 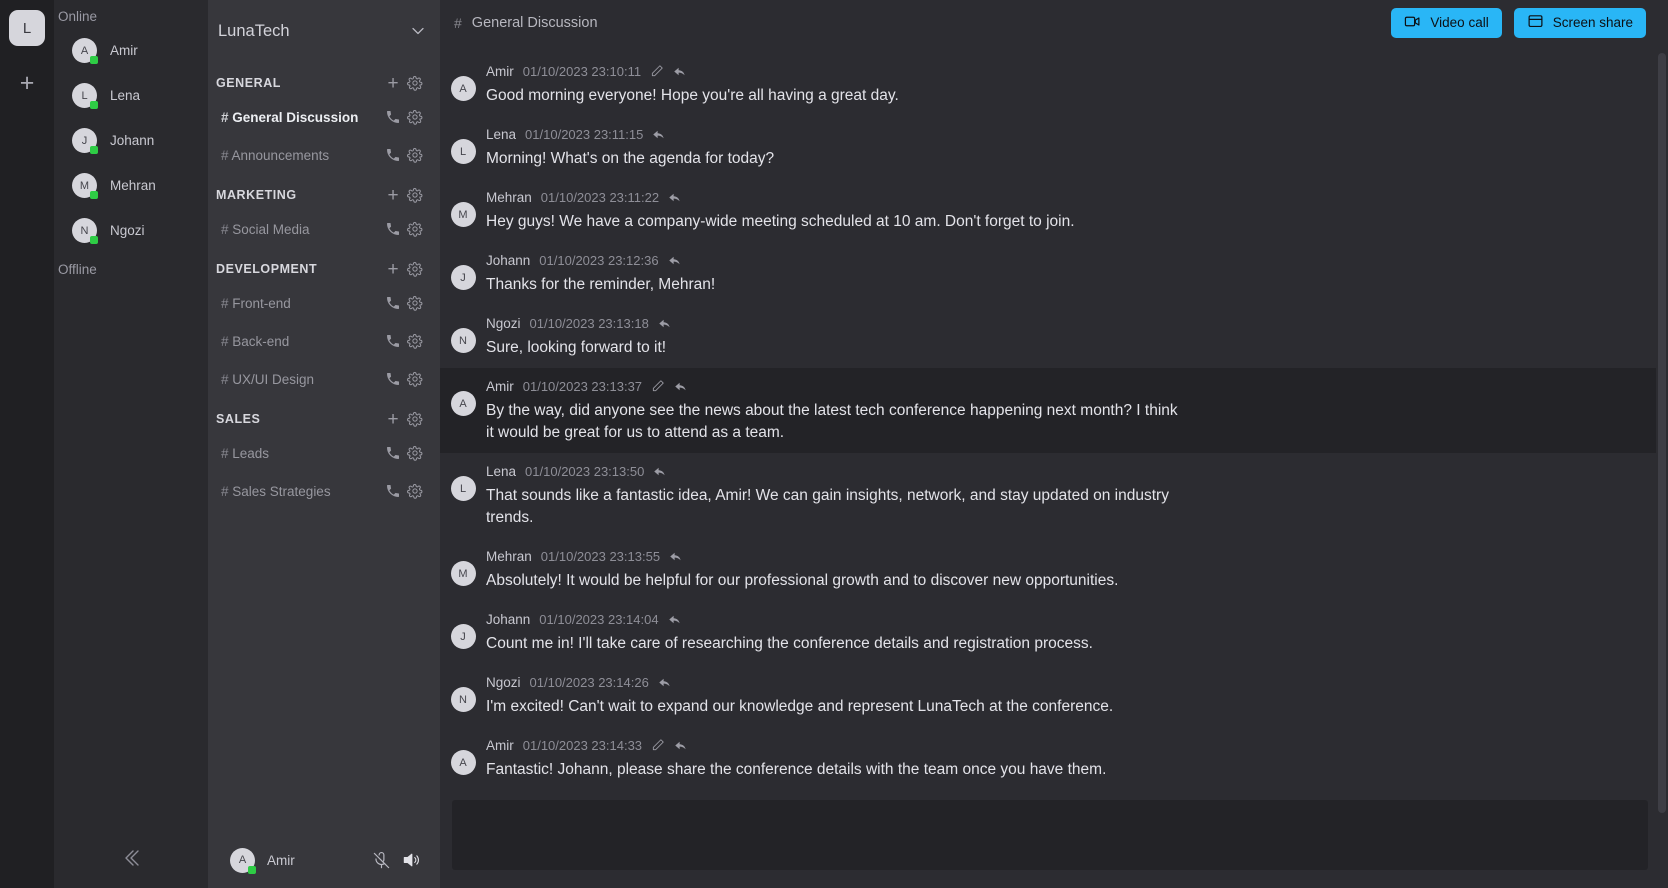 I want to click on member-item: L Lena, so click(x=131, y=95).